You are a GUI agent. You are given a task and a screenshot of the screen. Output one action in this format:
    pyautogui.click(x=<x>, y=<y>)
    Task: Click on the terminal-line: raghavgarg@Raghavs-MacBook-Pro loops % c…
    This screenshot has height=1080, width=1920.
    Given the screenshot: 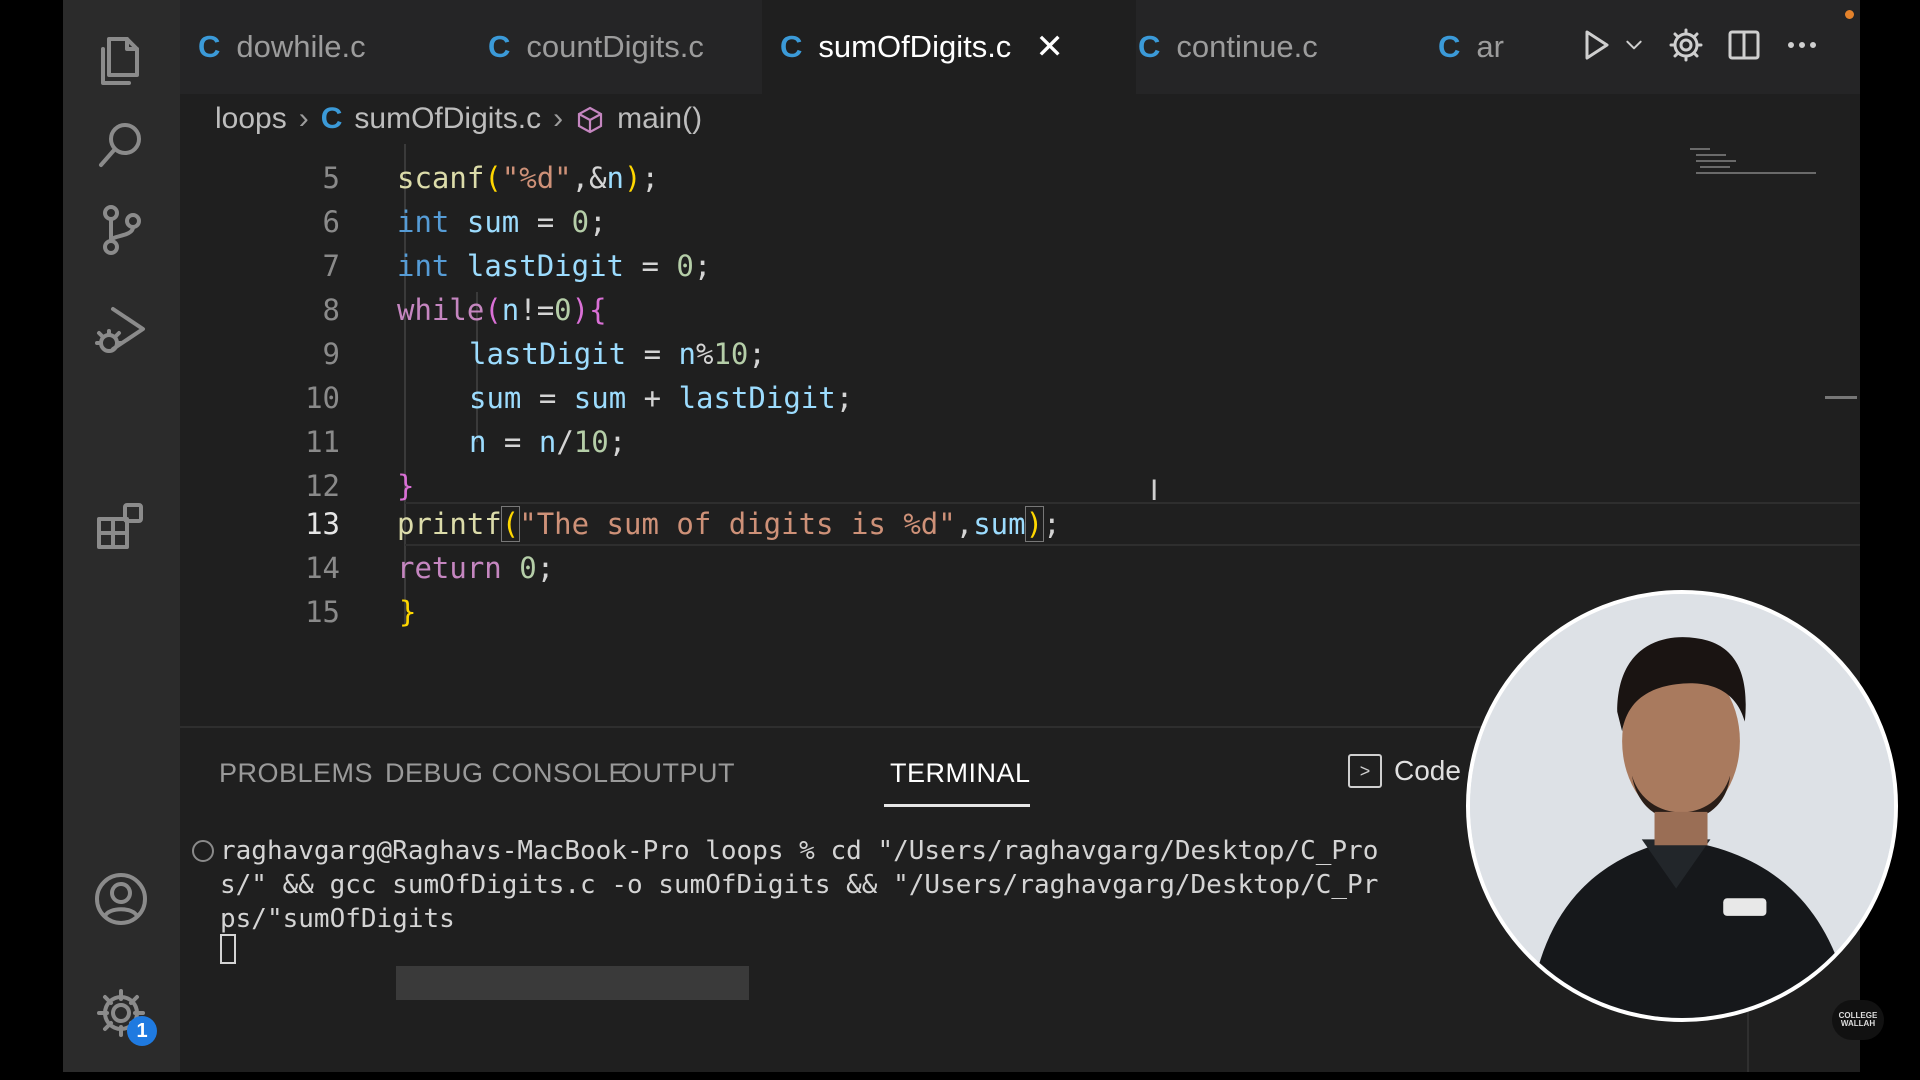 What is the action you would take?
    pyautogui.click(x=799, y=851)
    